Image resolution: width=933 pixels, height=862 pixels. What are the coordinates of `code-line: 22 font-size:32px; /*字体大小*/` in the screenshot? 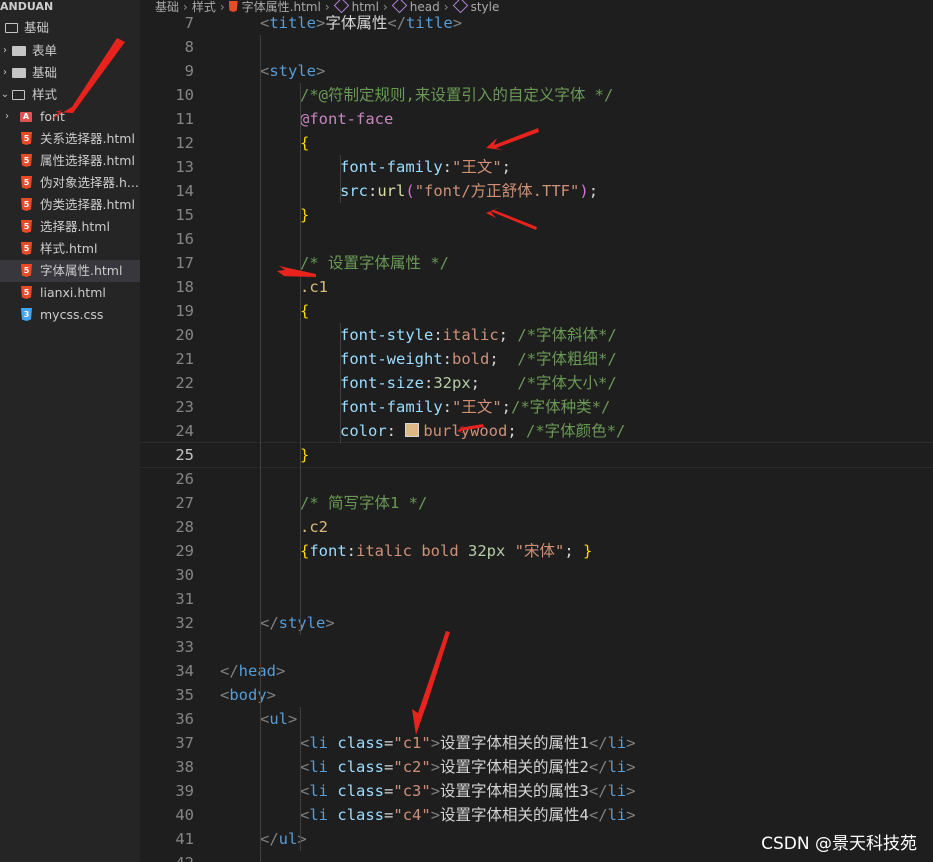 It's located at (536, 383).